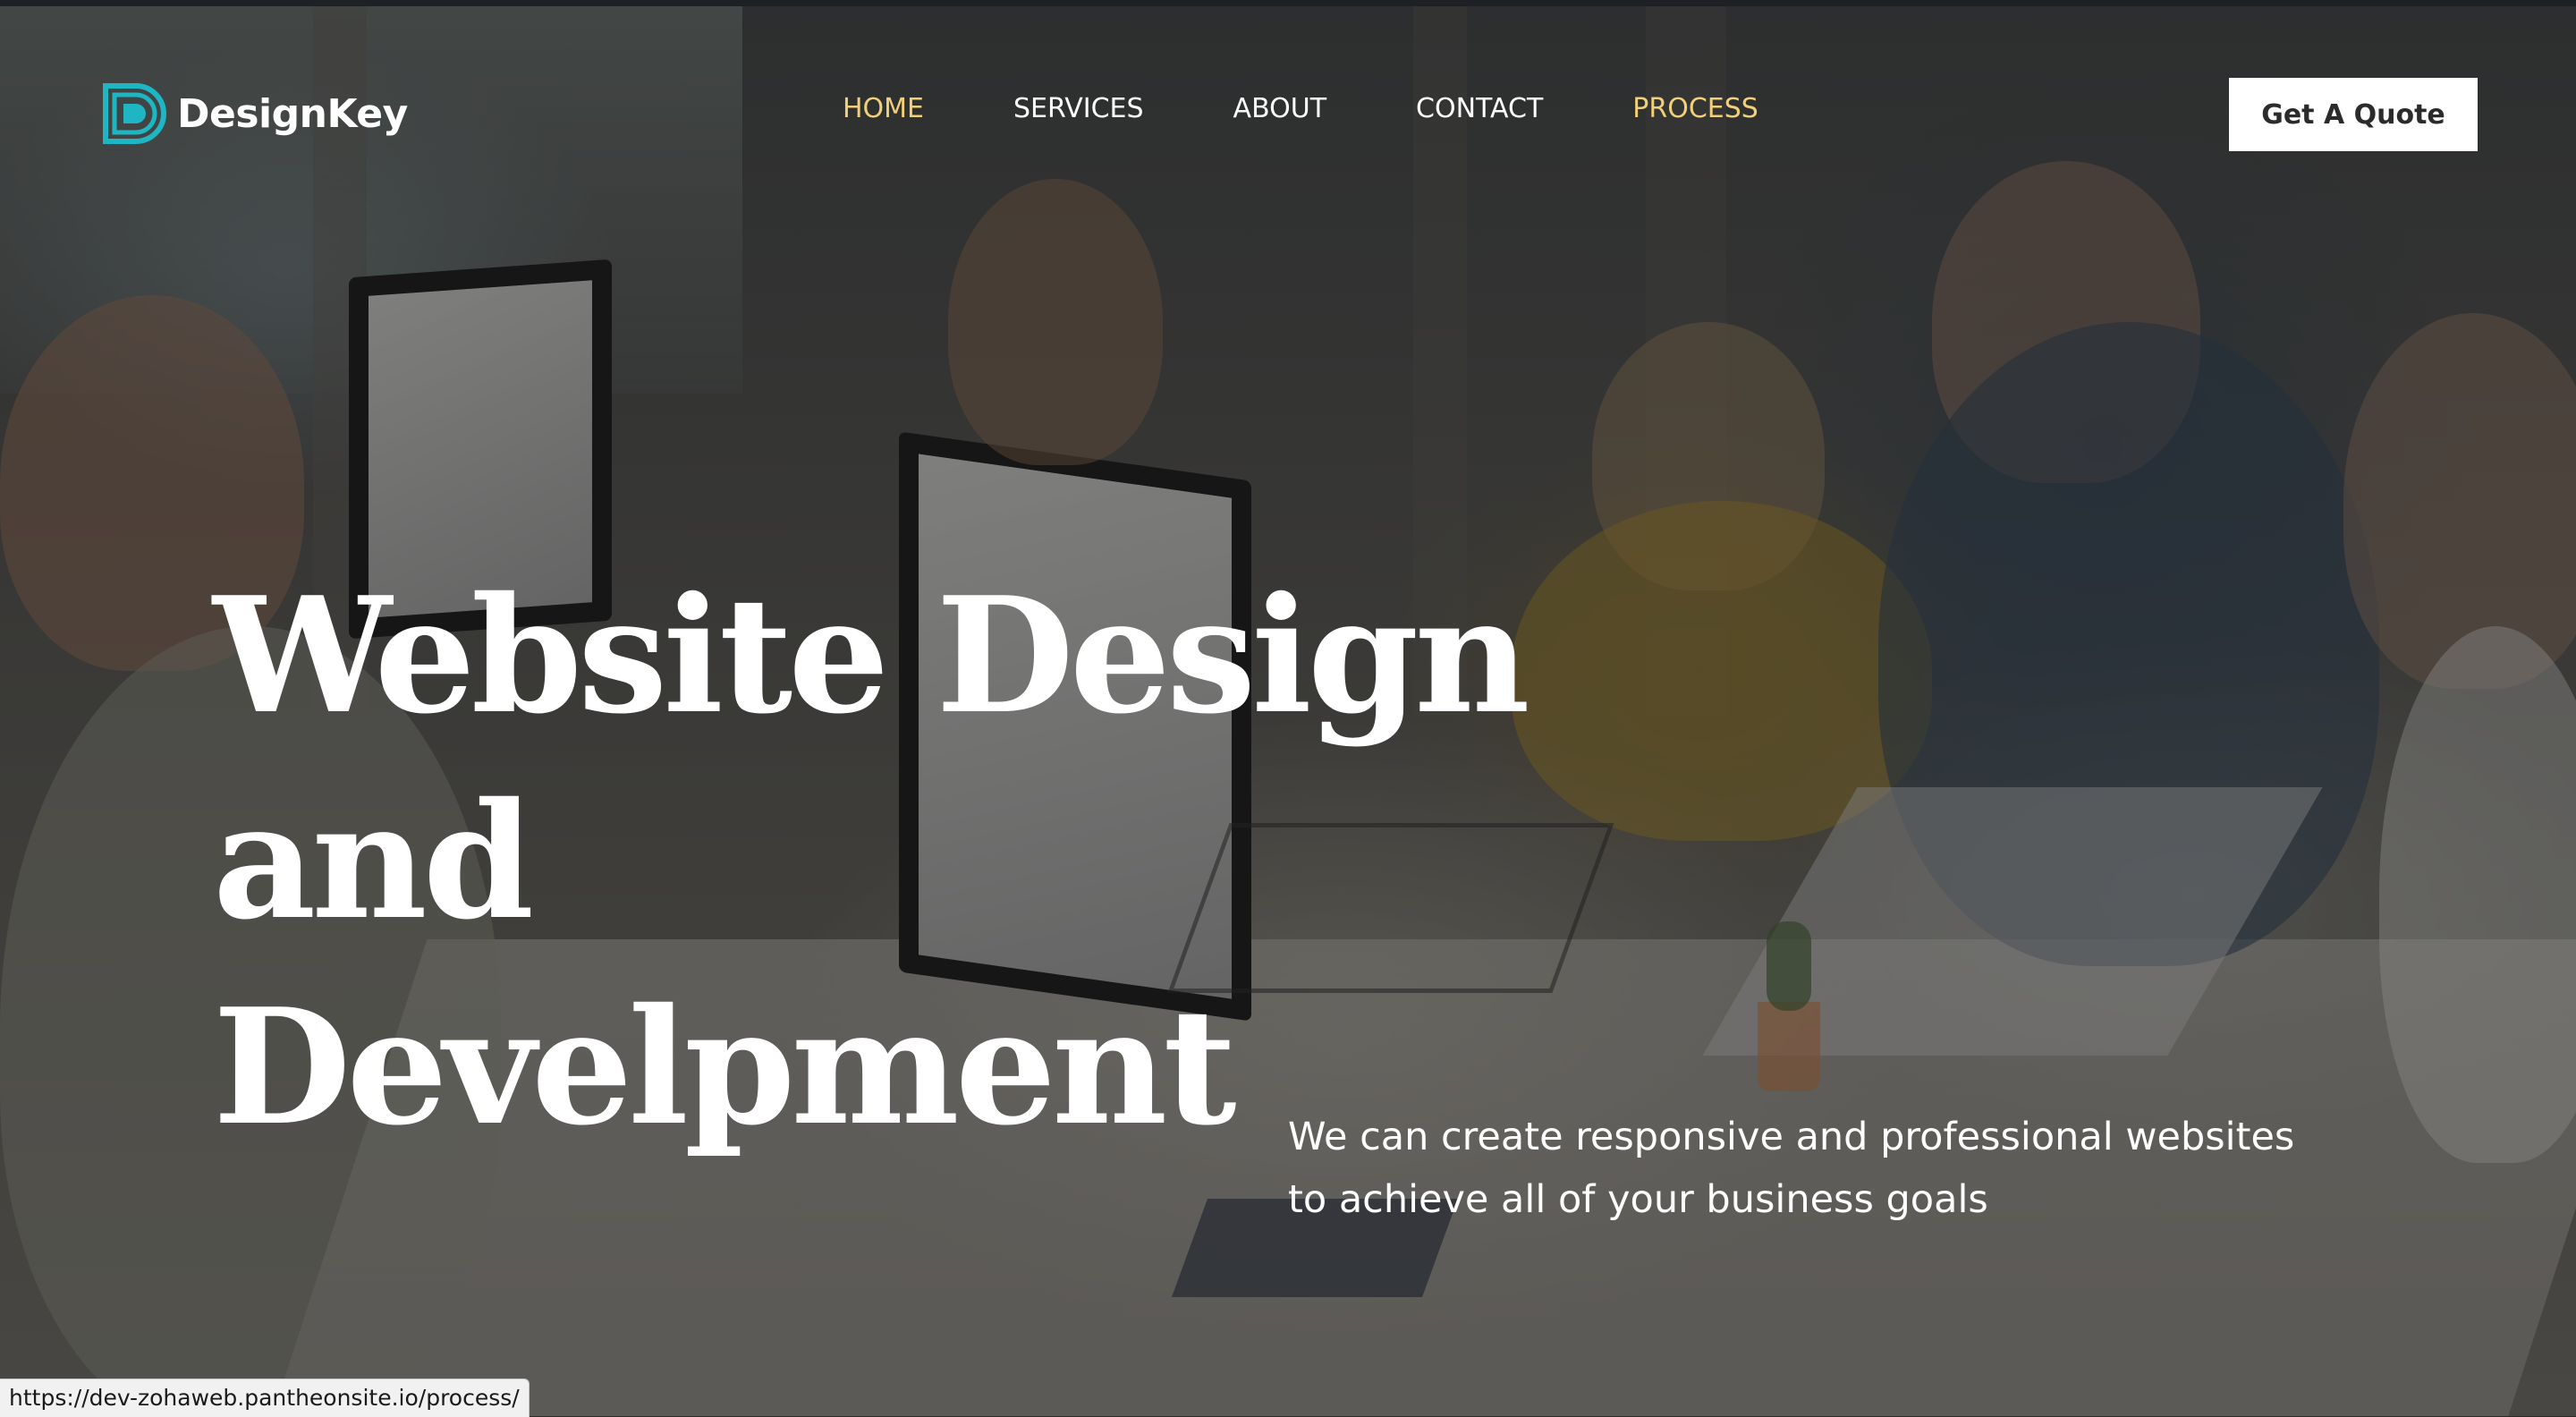 This screenshot has width=2576, height=1417. What do you see at coordinates (1479, 109) in the screenshot?
I see `nav-item-contact: CONTACT` at bounding box center [1479, 109].